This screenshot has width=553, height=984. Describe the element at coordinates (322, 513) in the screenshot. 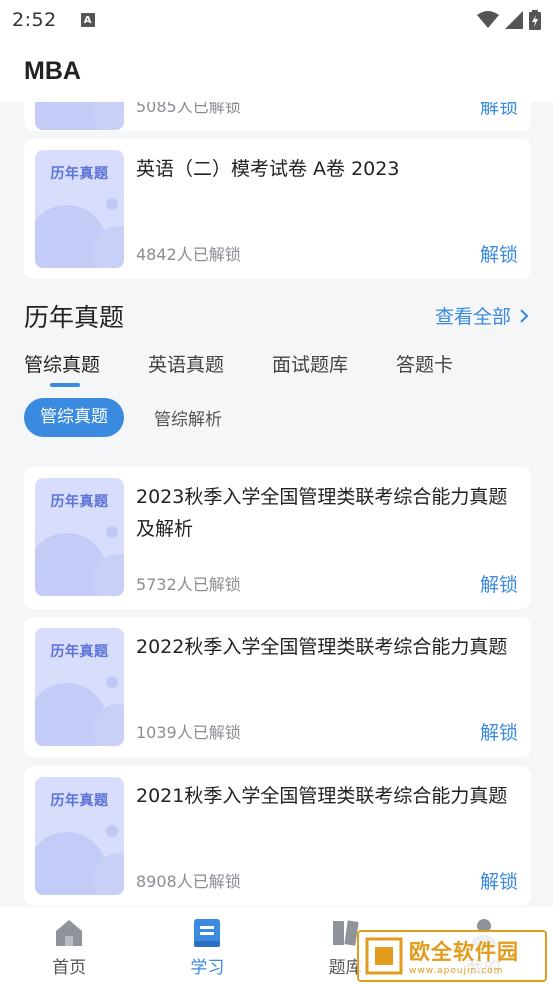

I see `card-title: 2023秋季入学全国管理类联考综合能力真题及解析` at that location.